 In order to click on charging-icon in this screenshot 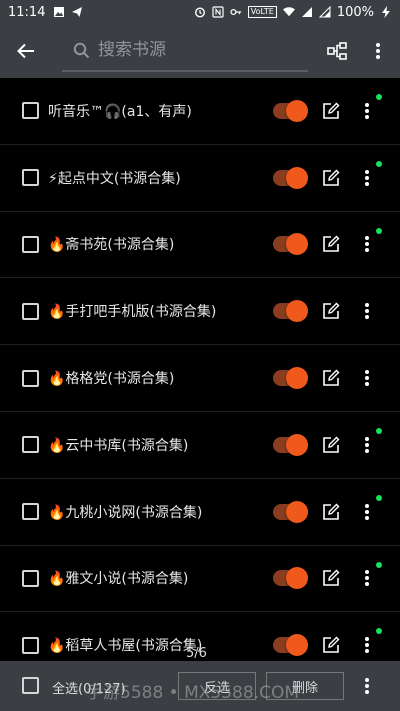, I will do `click(386, 12)`.